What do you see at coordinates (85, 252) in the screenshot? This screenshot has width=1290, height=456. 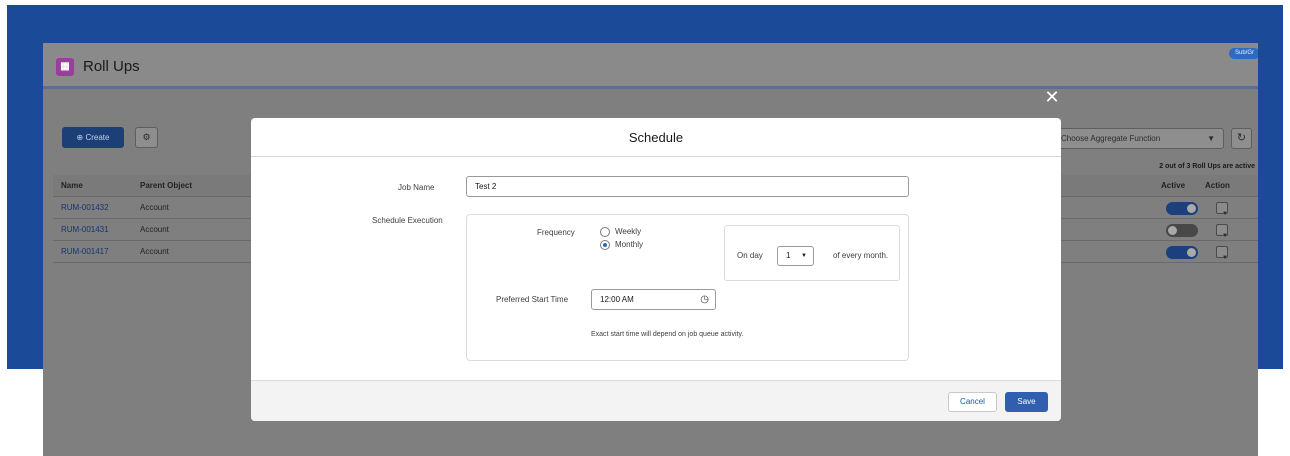 I see `rollup-name-link: RUM-001417` at bounding box center [85, 252].